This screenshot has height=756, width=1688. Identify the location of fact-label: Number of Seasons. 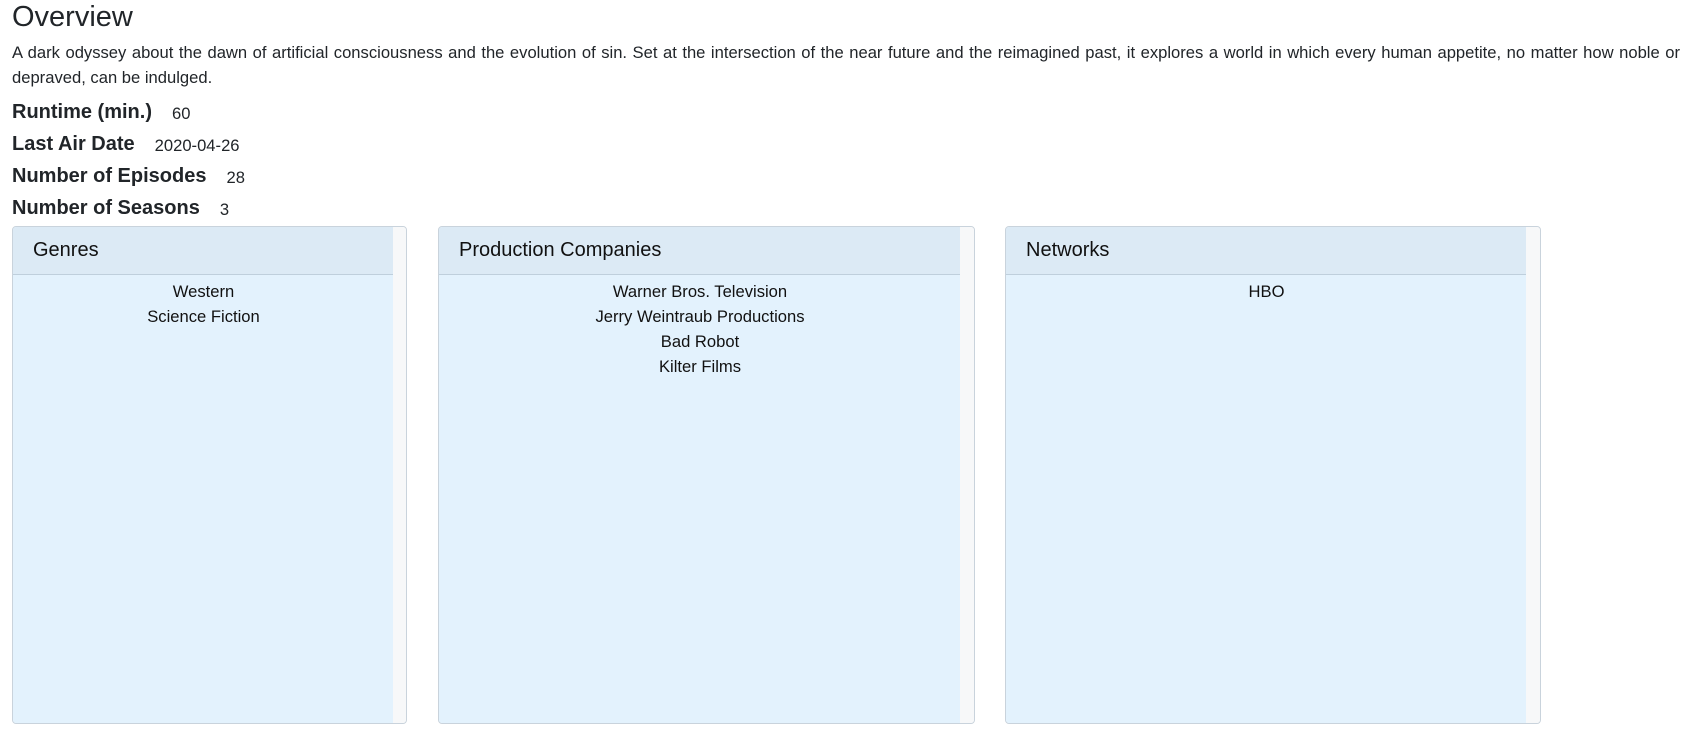
(106, 207).